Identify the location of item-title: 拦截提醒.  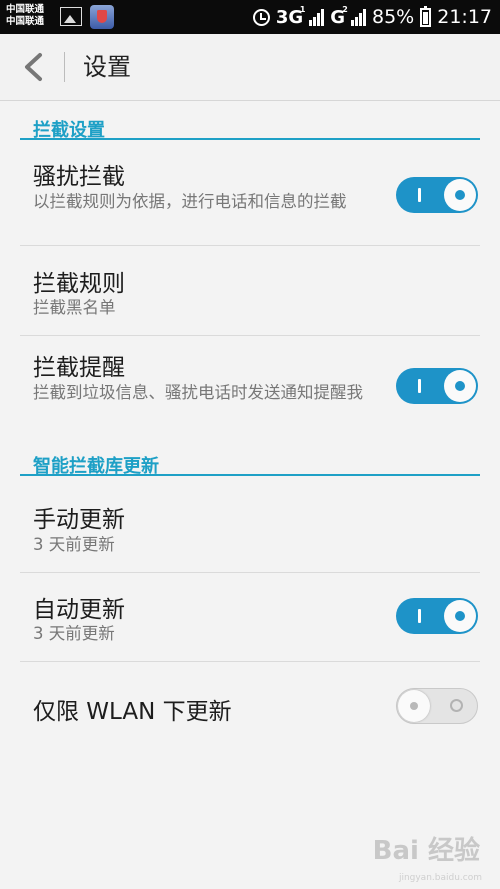
(79, 368).